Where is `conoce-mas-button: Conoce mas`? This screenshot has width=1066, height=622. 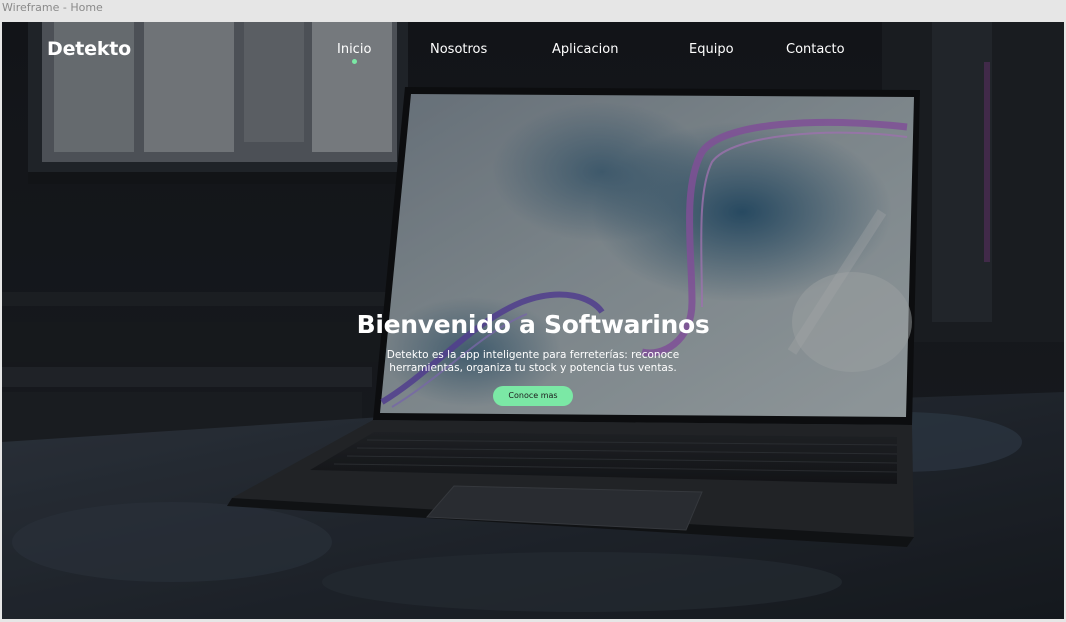 conoce-mas-button: Conoce mas is located at coordinates (533, 396).